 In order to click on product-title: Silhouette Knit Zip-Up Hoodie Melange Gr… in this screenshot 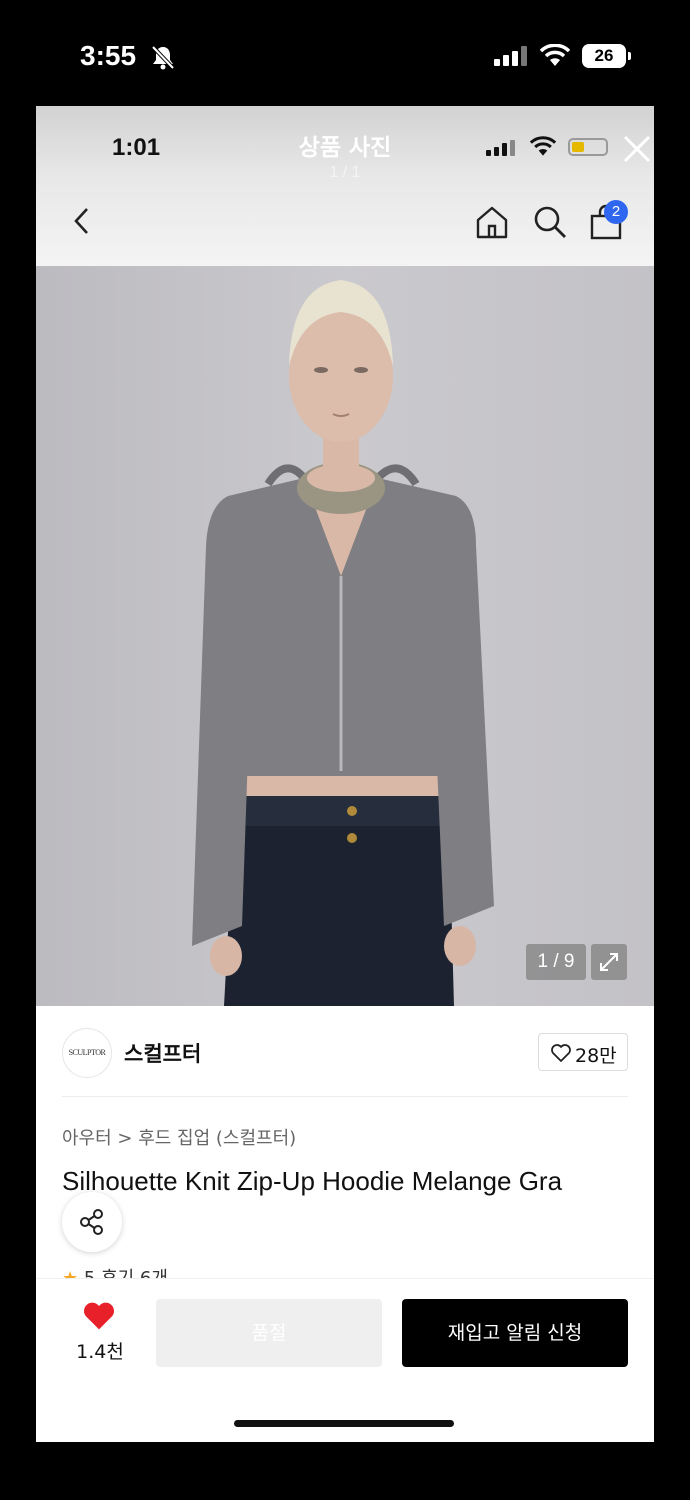, I will do `click(312, 1181)`.